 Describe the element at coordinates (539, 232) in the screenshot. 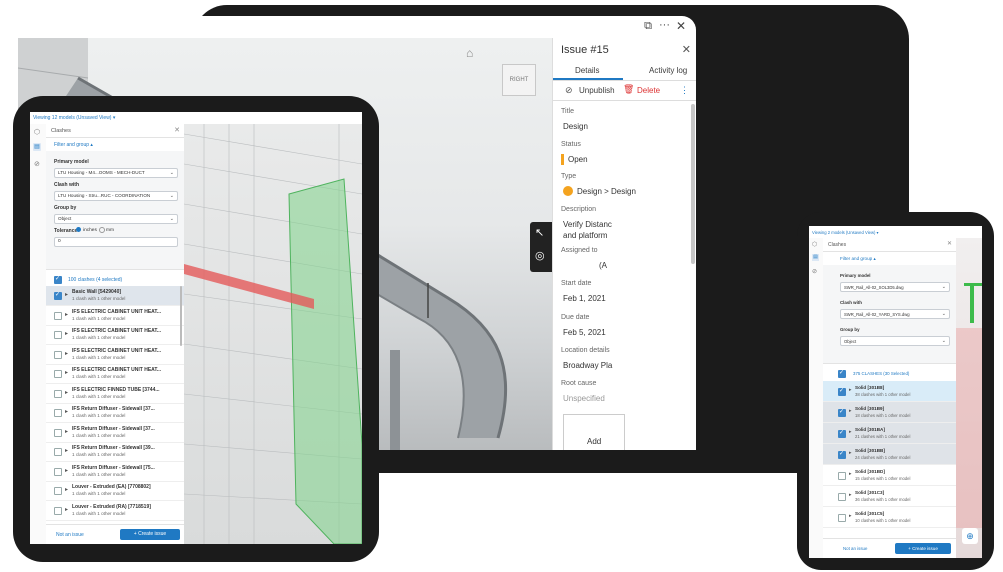

I see `select-tool-icon: ↖` at that location.